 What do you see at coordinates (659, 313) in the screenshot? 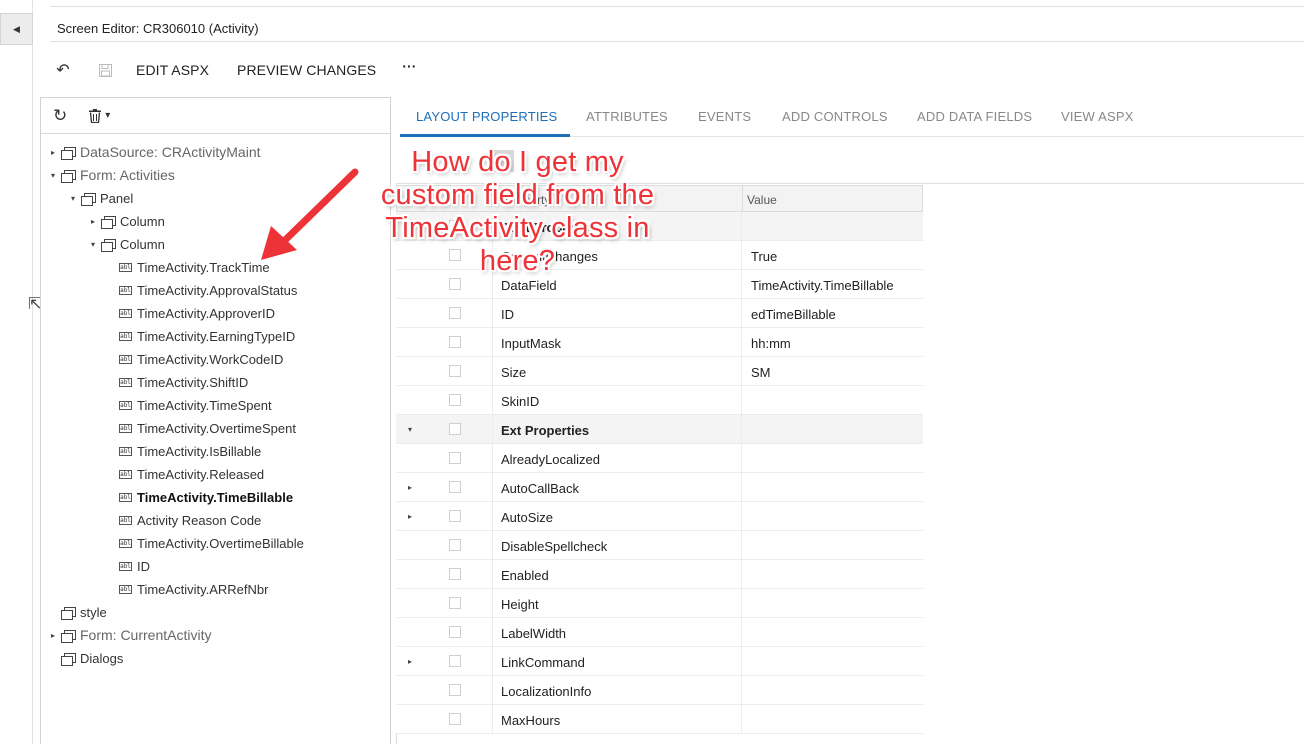
I see `property-row: ID edTimeBillable` at bounding box center [659, 313].